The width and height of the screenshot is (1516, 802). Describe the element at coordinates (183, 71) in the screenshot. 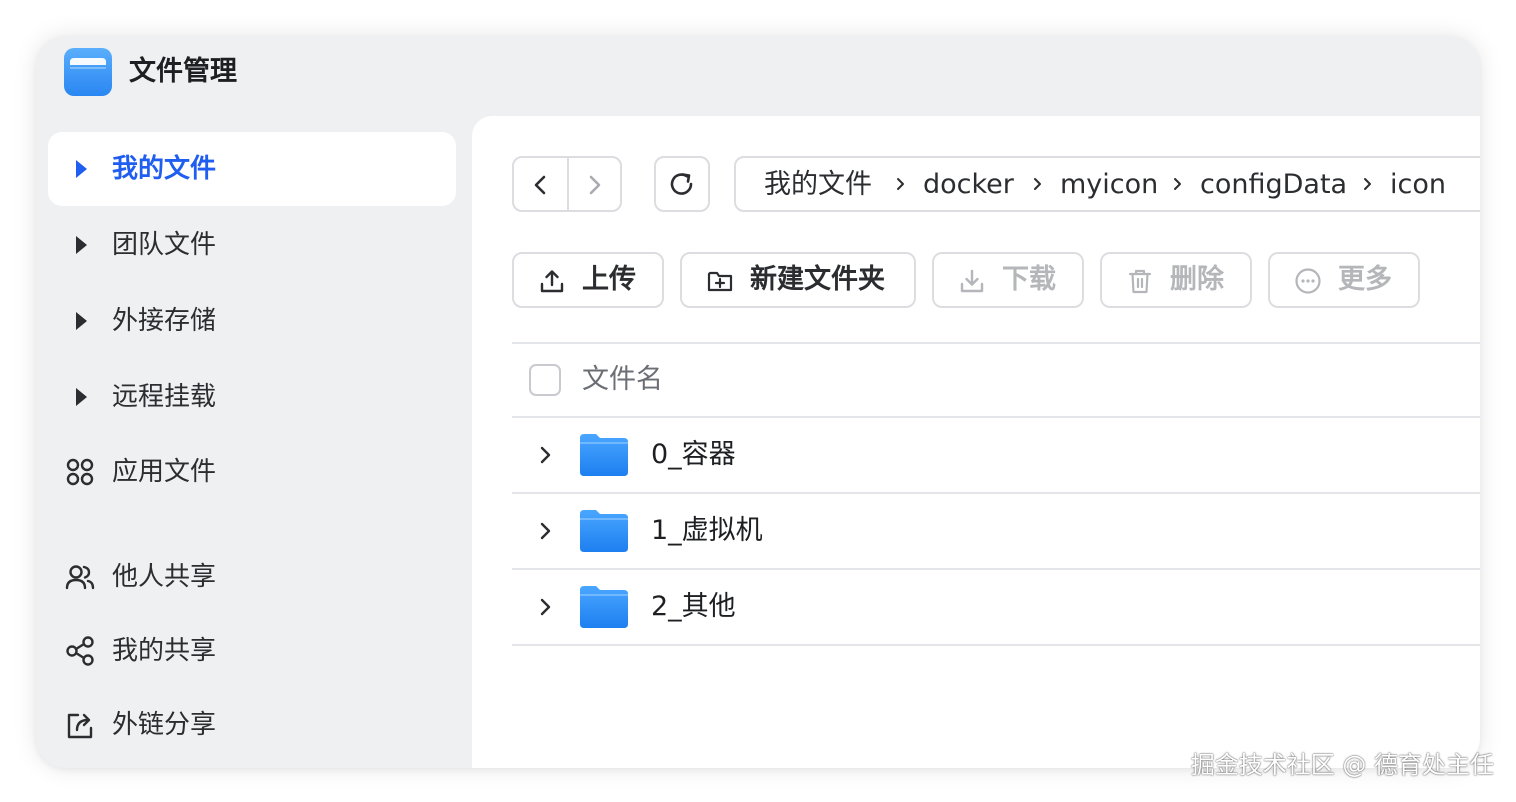

I see `app-title: 文件管理` at that location.